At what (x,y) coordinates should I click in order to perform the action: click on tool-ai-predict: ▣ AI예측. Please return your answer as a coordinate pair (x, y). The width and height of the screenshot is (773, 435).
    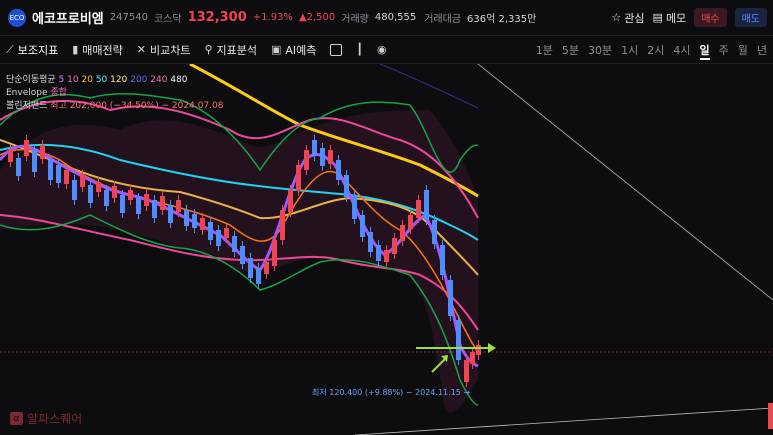
    Looking at the image, I should click on (293, 50).